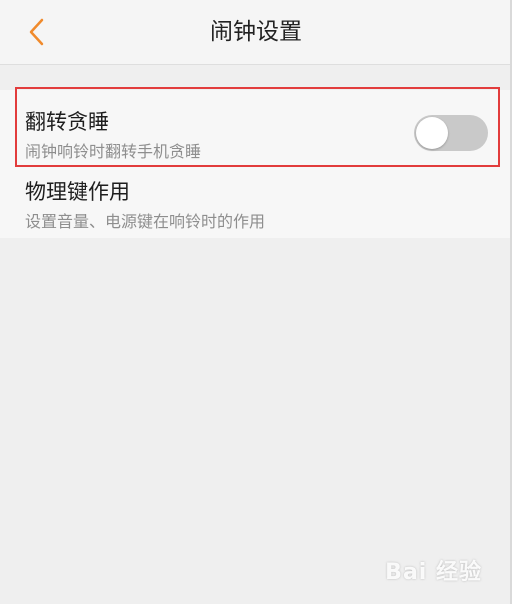  I want to click on setting-label: 翻转贪睡, so click(67, 122).